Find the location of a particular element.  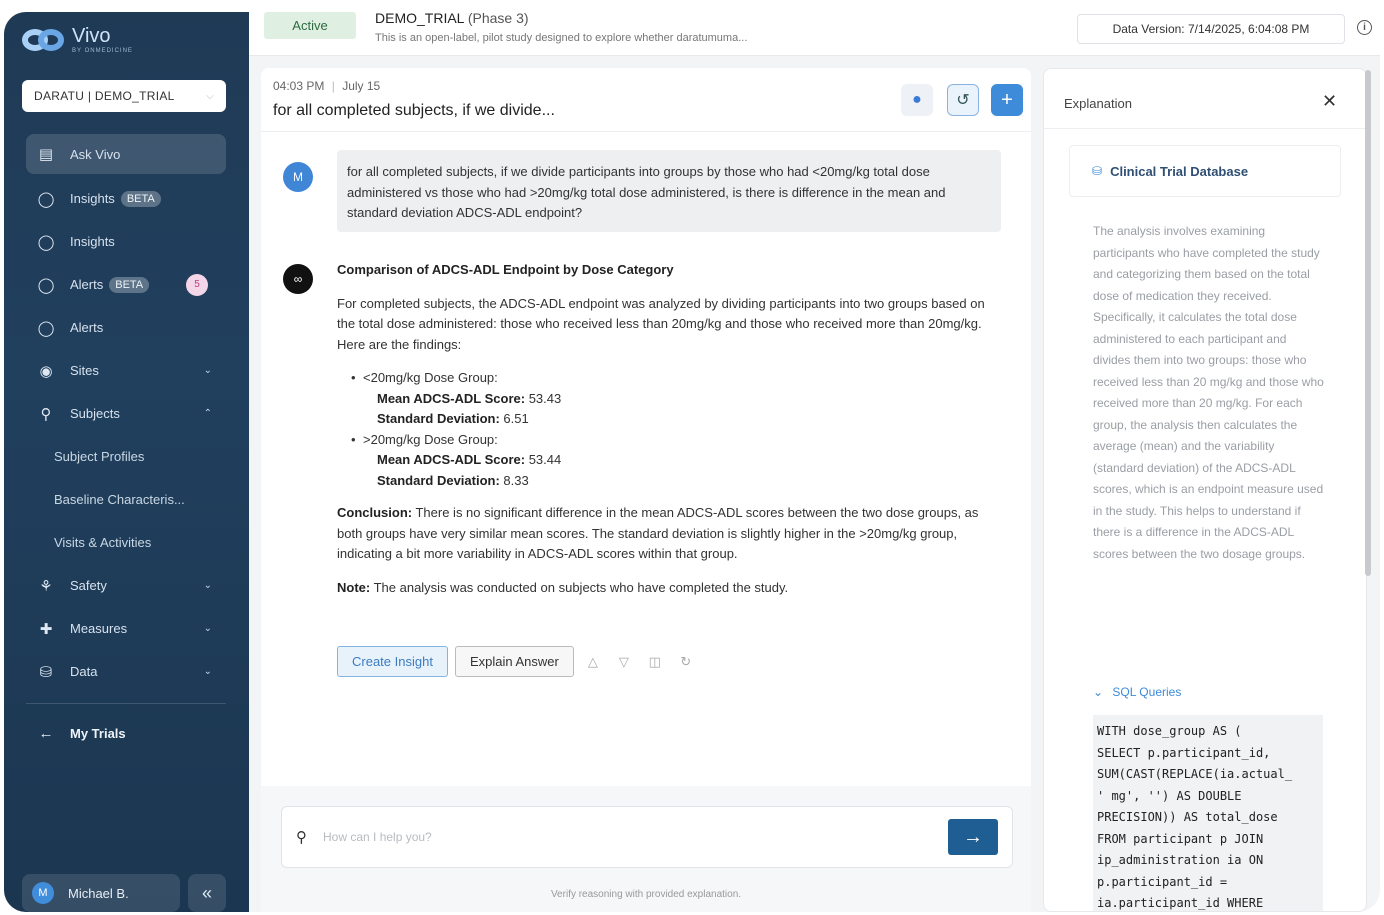

sd-value: 8.33 is located at coordinates (516, 480).